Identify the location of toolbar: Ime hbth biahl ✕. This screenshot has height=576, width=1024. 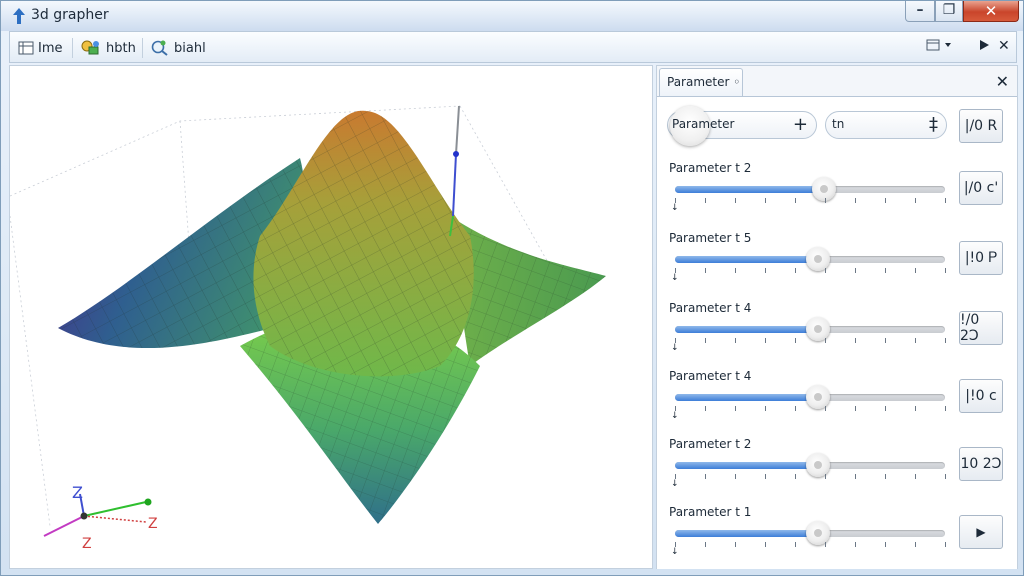
(513, 47).